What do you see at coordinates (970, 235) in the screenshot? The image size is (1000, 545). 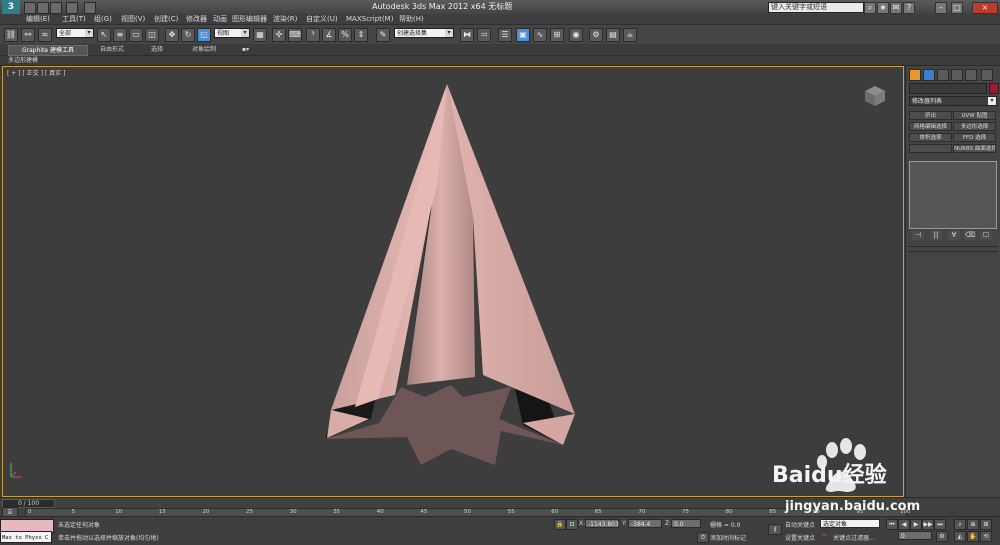 I see `remove-modifier-icon: ⌫` at bounding box center [970, 235].